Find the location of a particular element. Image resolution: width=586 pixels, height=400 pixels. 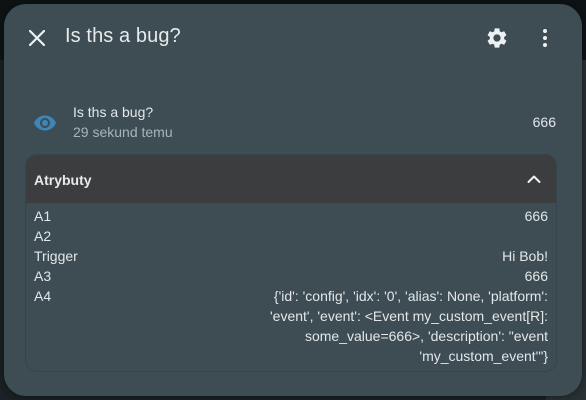

attribute-row: A2 is located at coordinates (291, 236).